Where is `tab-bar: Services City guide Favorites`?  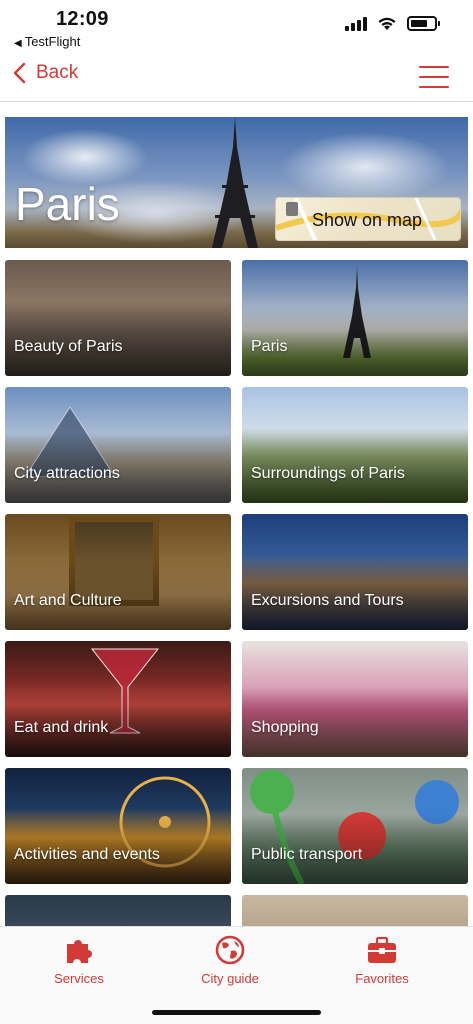 tab-bar: Services City guide Favorites is located at coordinates (236, 975).